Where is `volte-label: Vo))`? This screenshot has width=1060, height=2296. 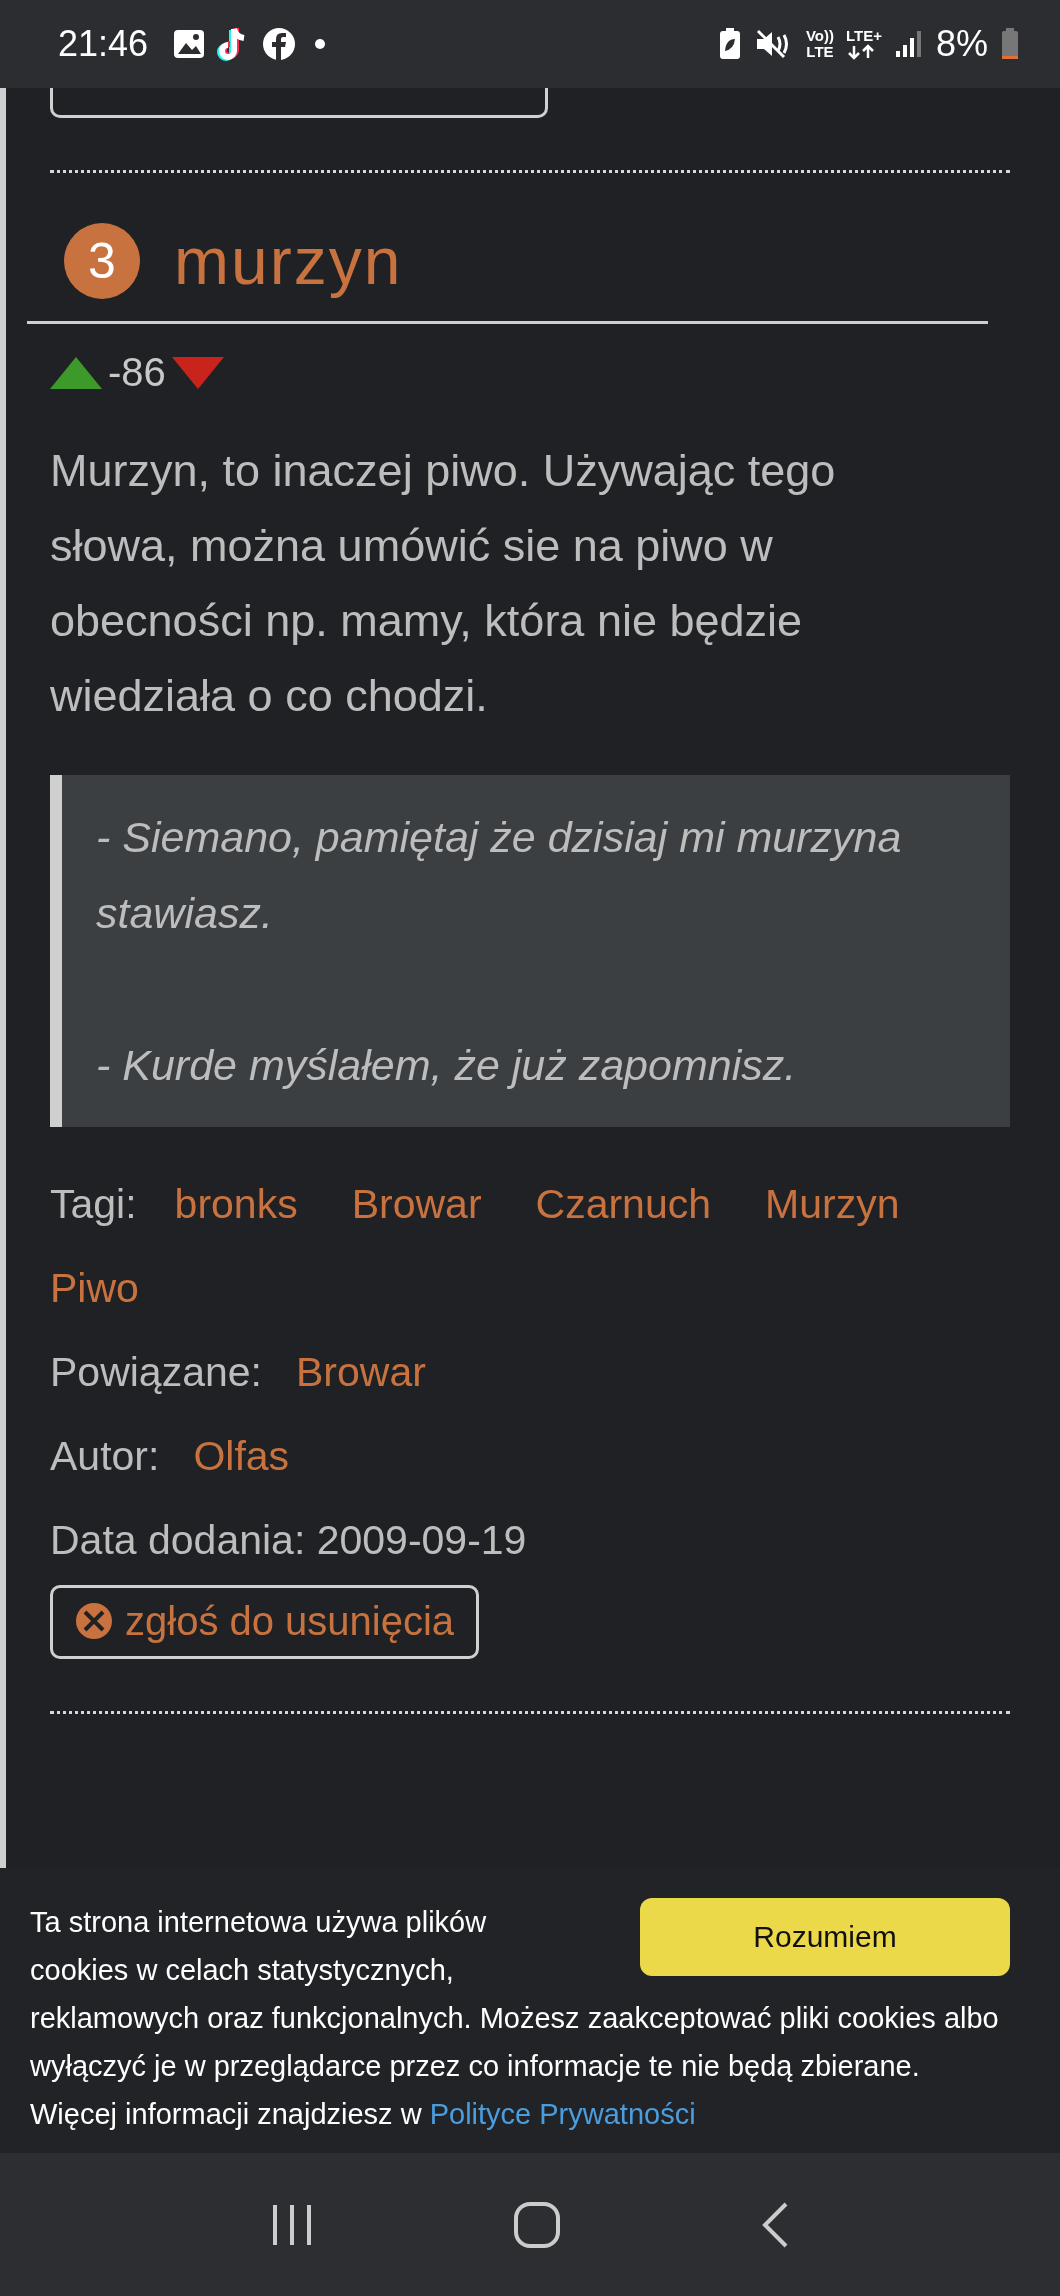
volte-label: Vo)) is located at coordinates (819, 36).